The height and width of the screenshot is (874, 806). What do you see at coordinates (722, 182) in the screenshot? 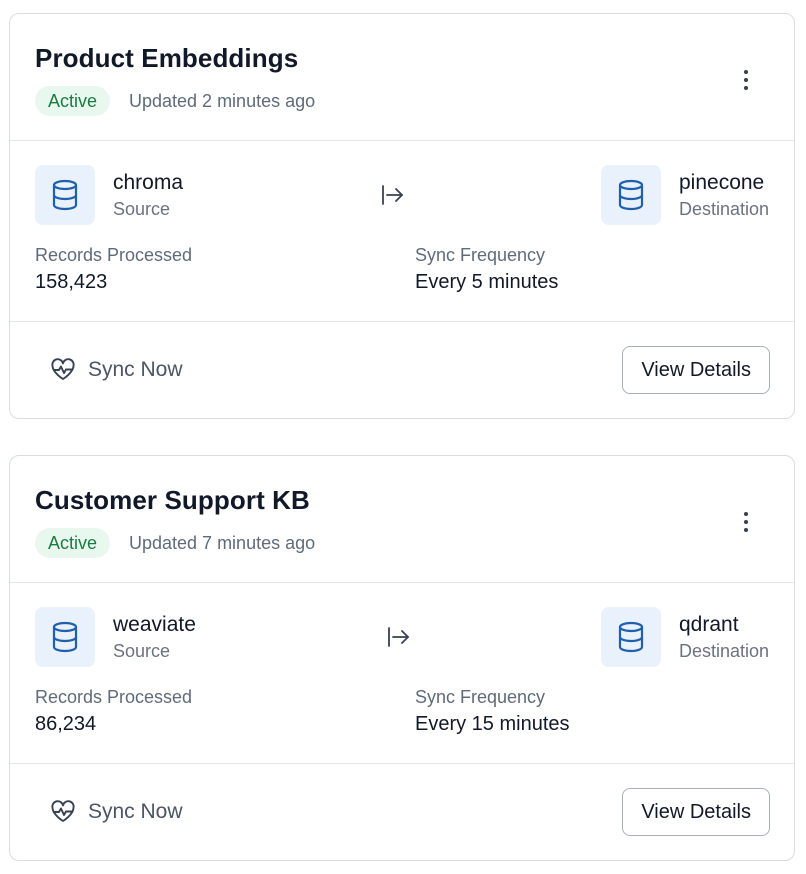
I see `destination-name: pinecone` at bounding box center [722, 182].